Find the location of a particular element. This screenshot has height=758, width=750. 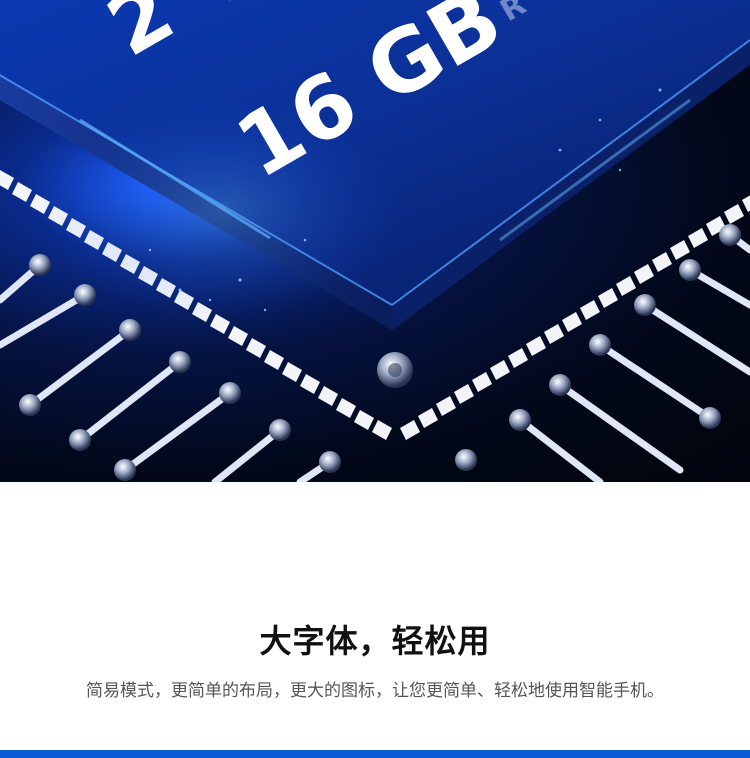

feature-title: 大字体，轻松用 is located at coordinates (375, 641).